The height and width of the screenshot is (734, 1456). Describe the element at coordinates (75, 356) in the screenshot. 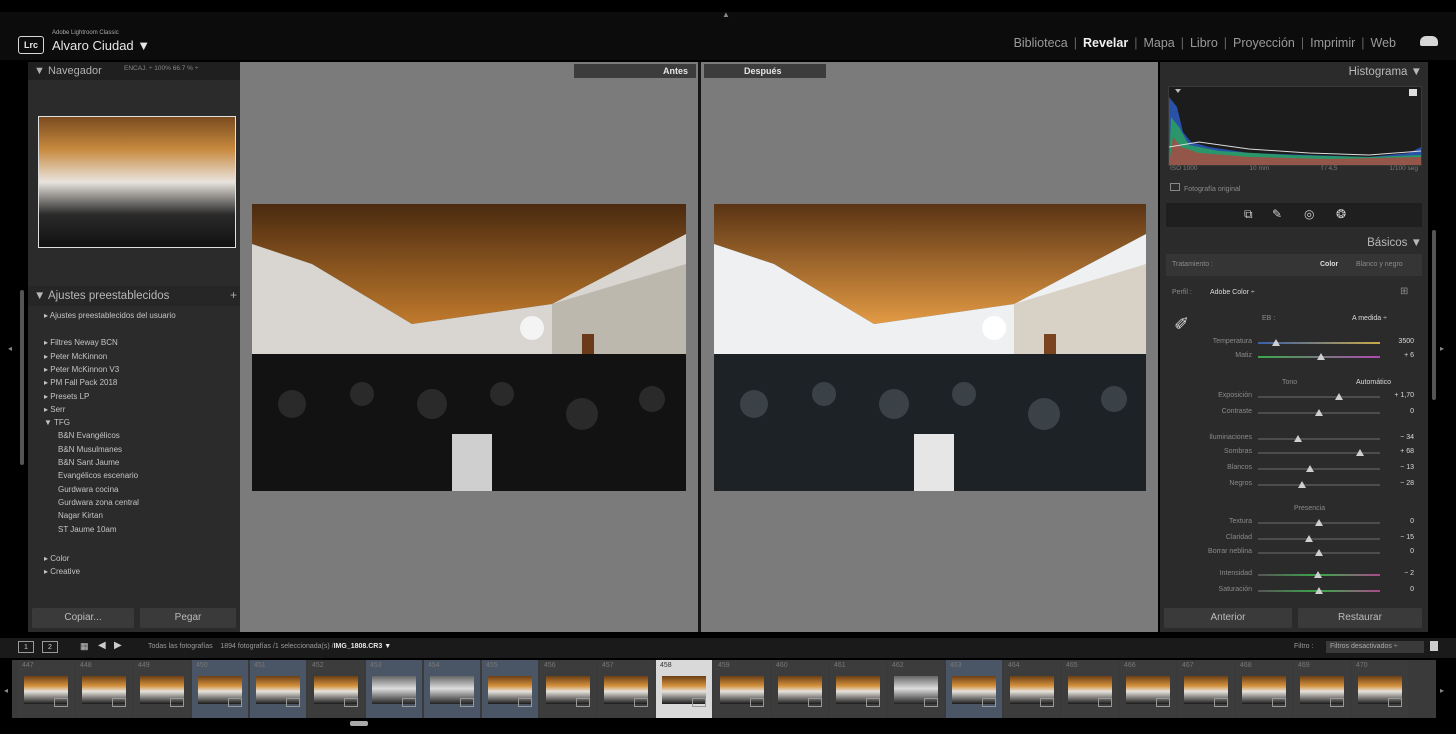

I see `preset-item: ▸ Peter McKinnon` at that location.